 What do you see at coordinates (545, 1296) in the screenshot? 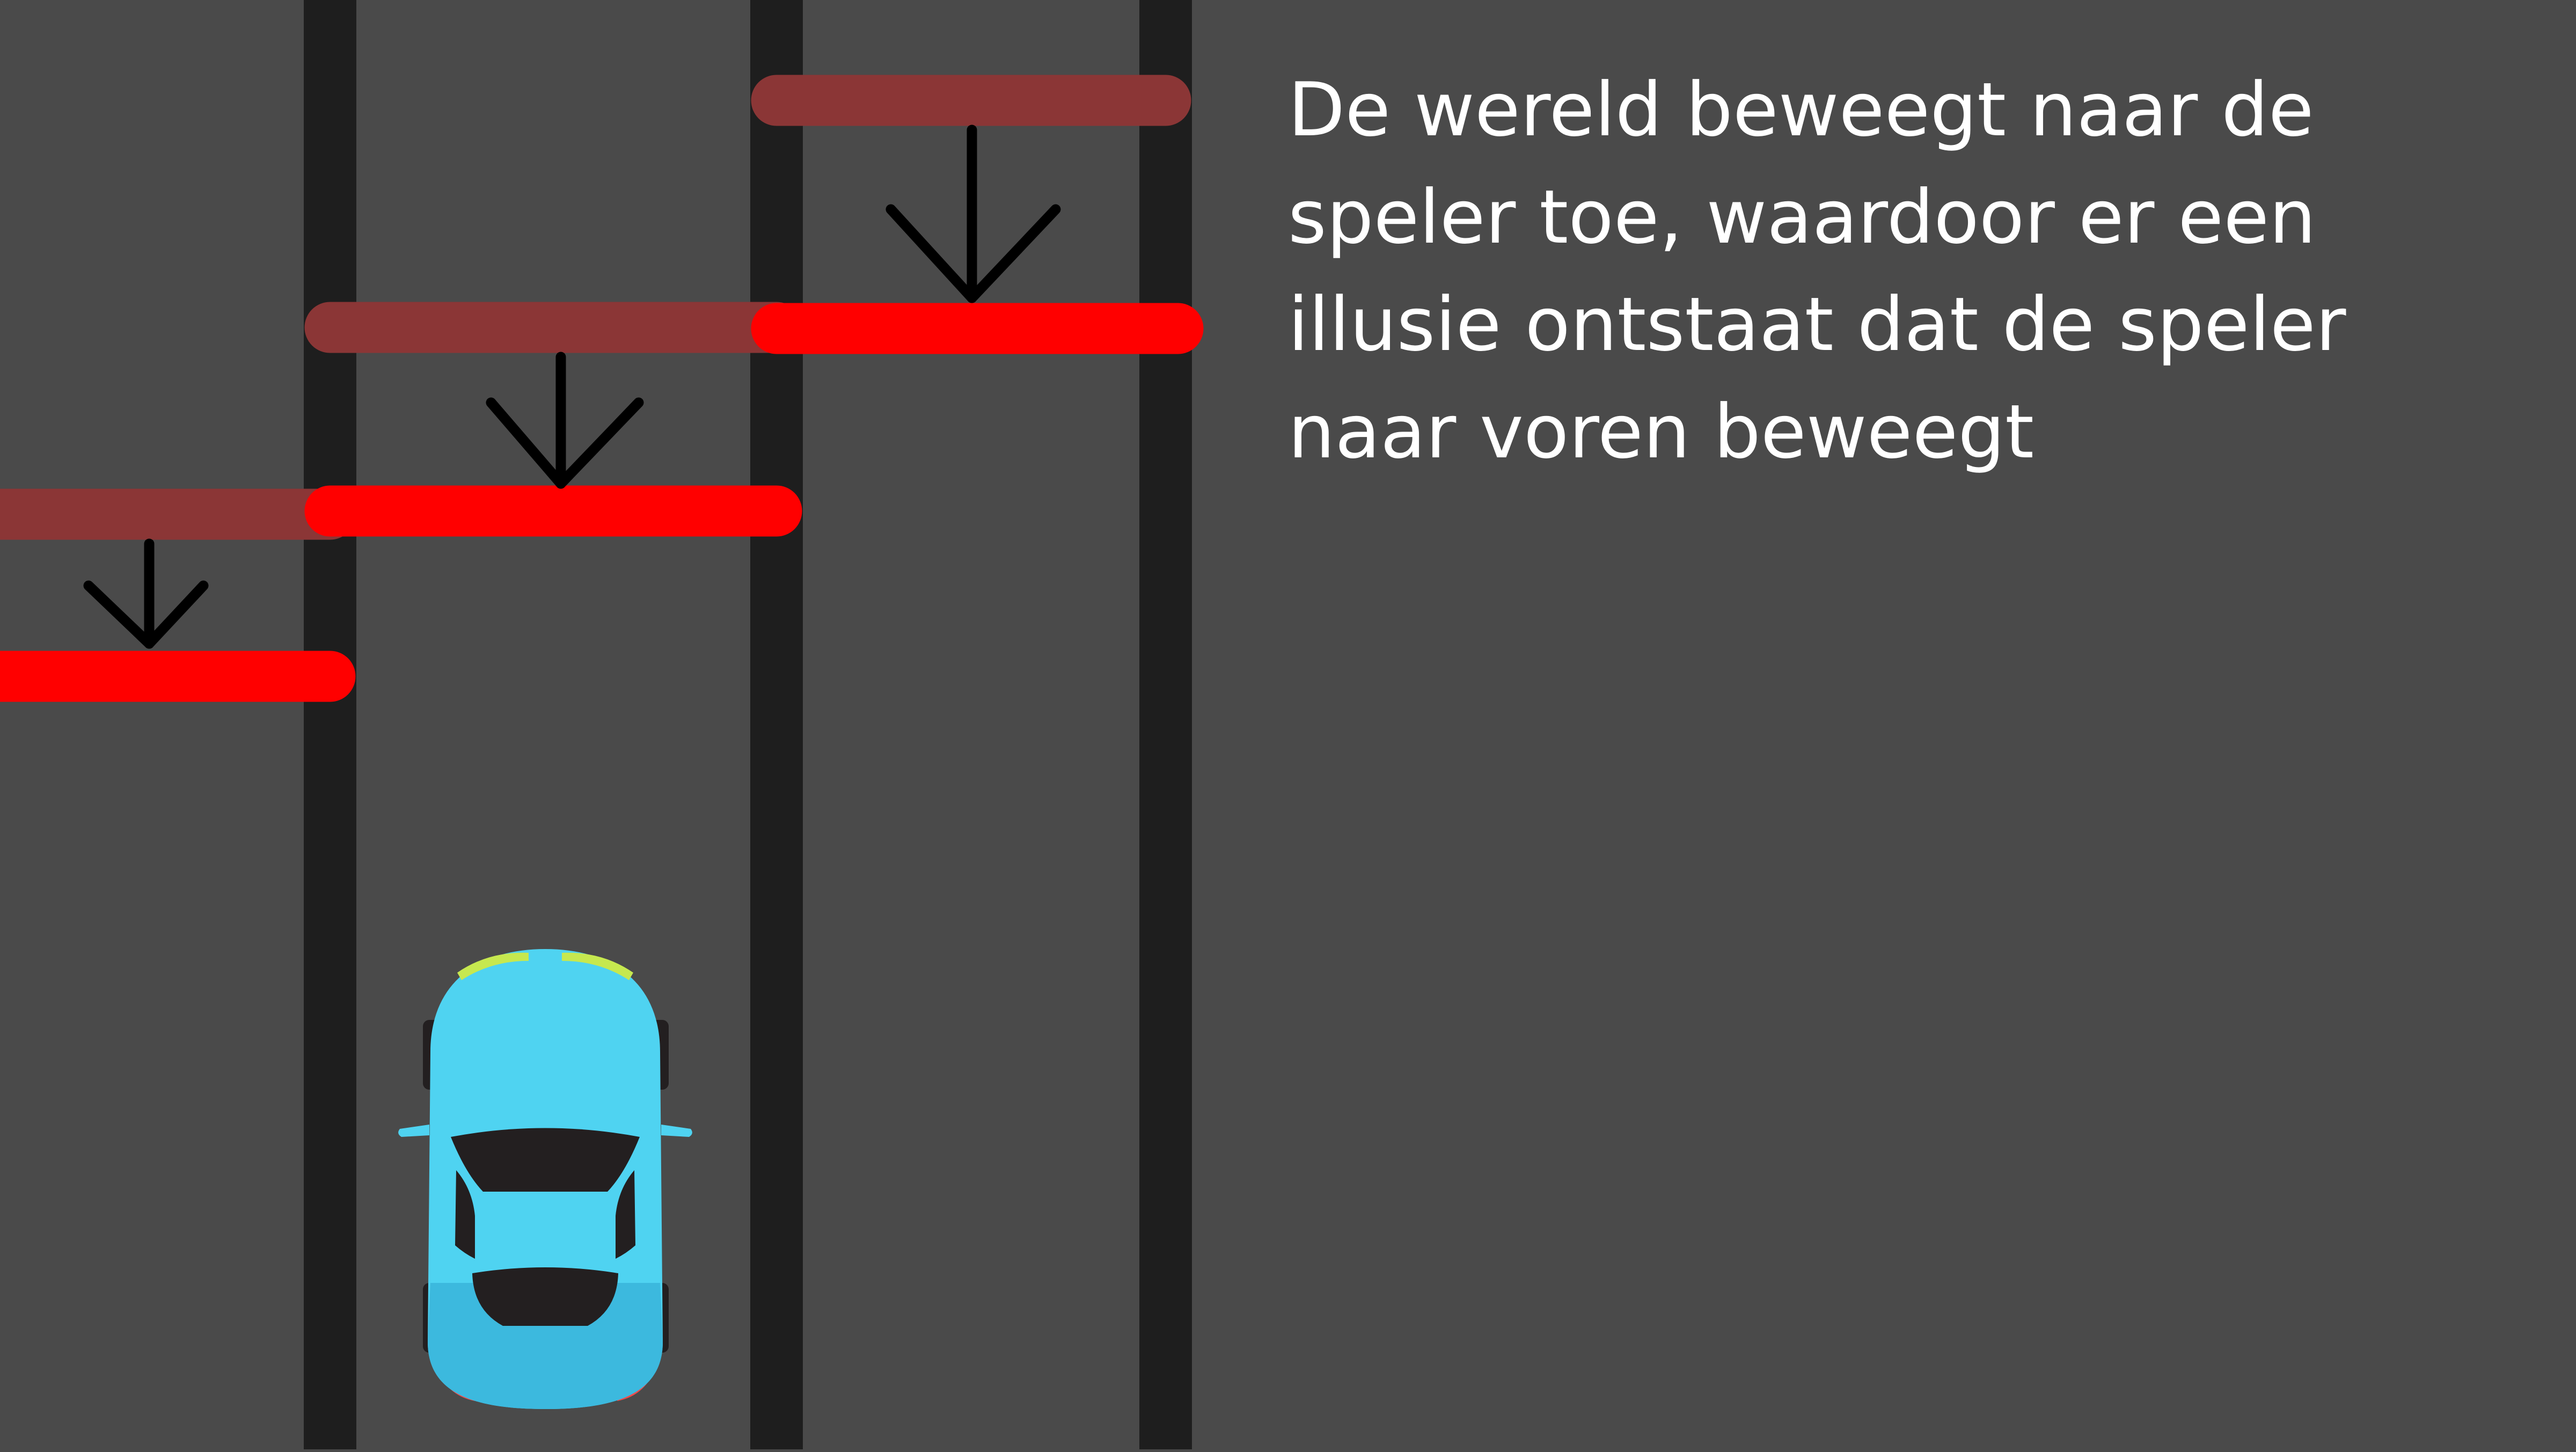
I see `car-rear-window` at bounding box center [545, 1296].